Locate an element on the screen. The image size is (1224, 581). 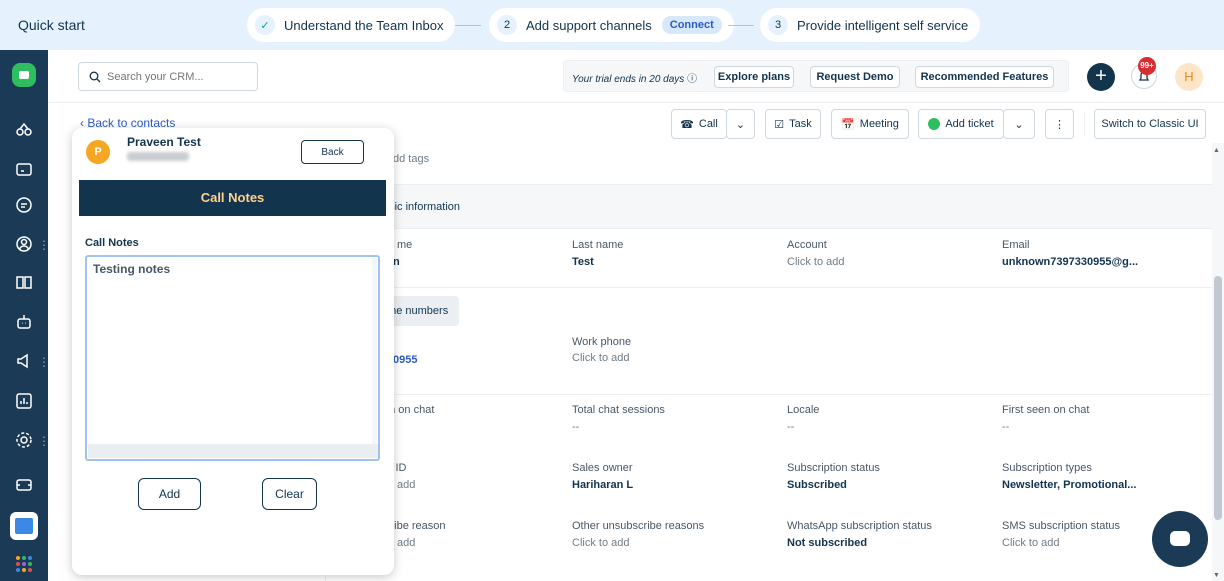
quick-start-step-3: 3 Provide intelligent self service is located at coordinates (870, 25).